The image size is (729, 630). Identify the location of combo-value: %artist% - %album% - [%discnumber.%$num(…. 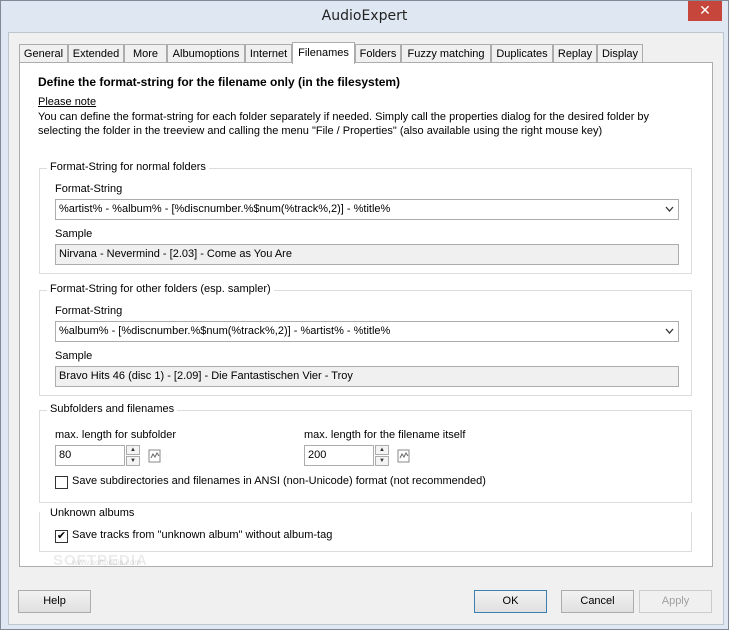
(225, 209).